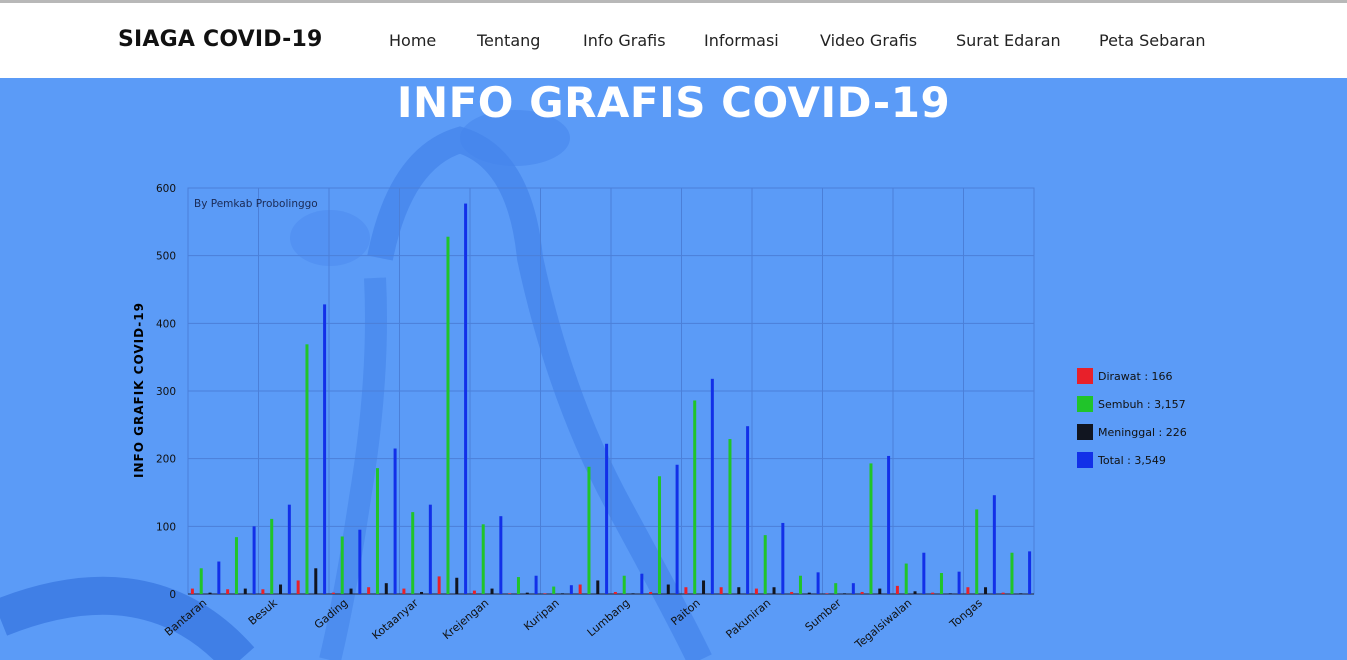  What do you see at coordinates (609, 617) in the screenshot?
I see `x-tick-label: Lumbang` at bounding box center [609, 617].